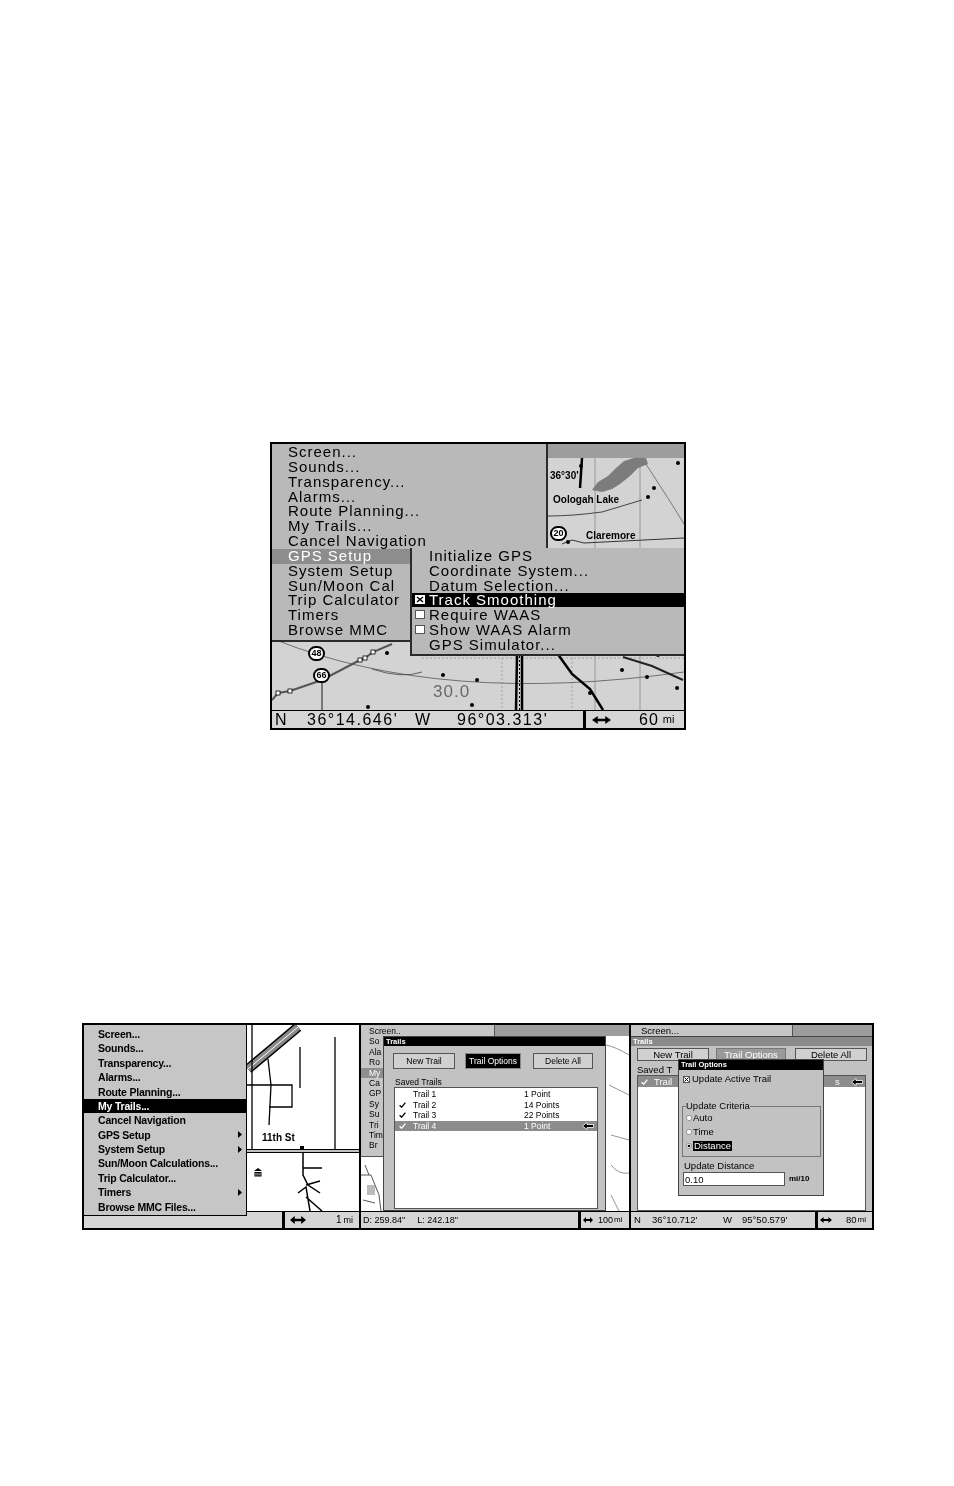  I want to click on place-label: Claremore, so click(611, 536).